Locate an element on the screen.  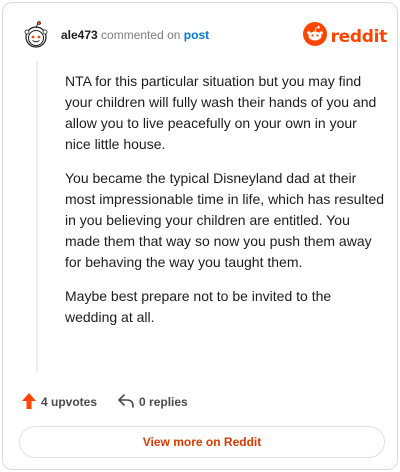
snoo-avatar-icon is located at coordinates (36, 35).